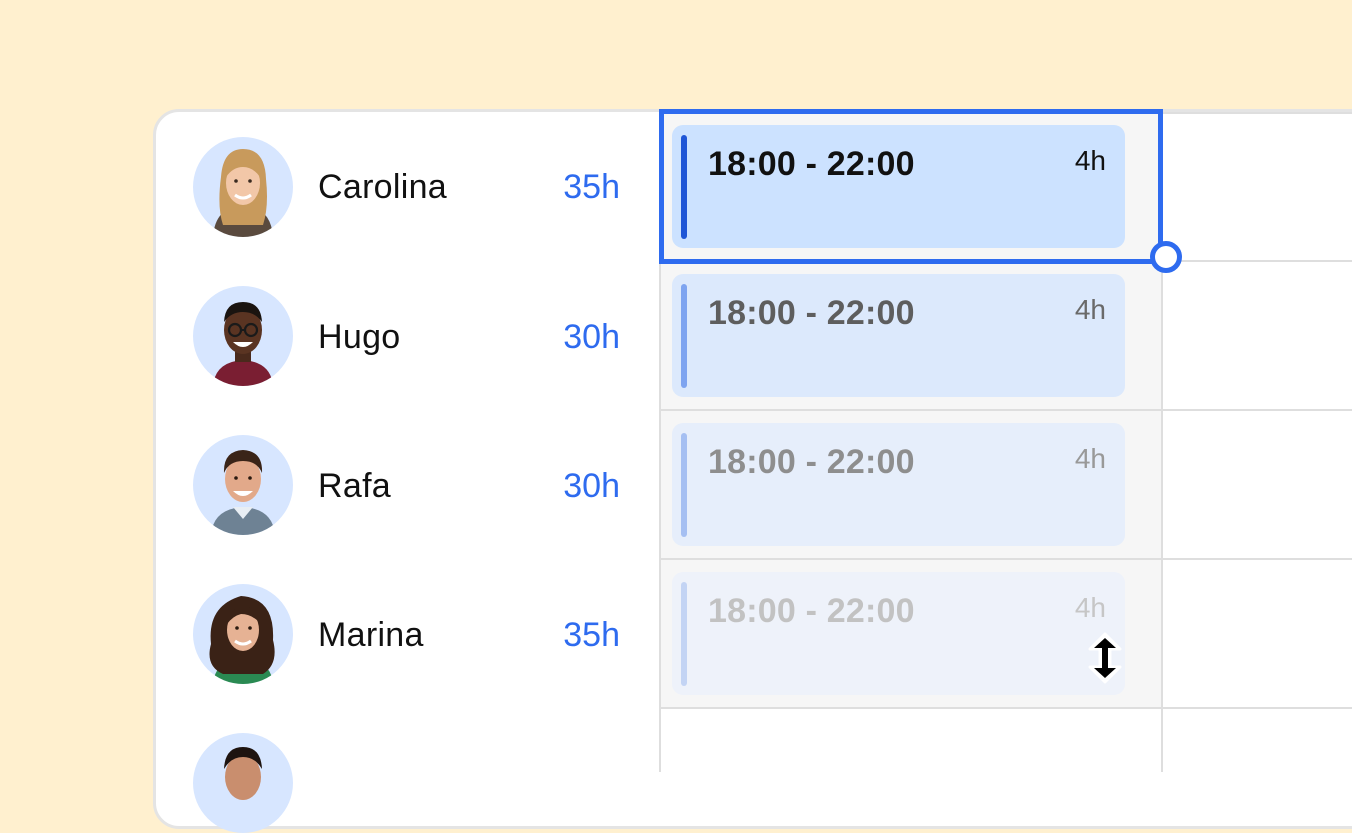  What do you see at coordinates (383, 187) in the screenshot?
I see `employee-name: Carolina` at bounding box center [383, 187].